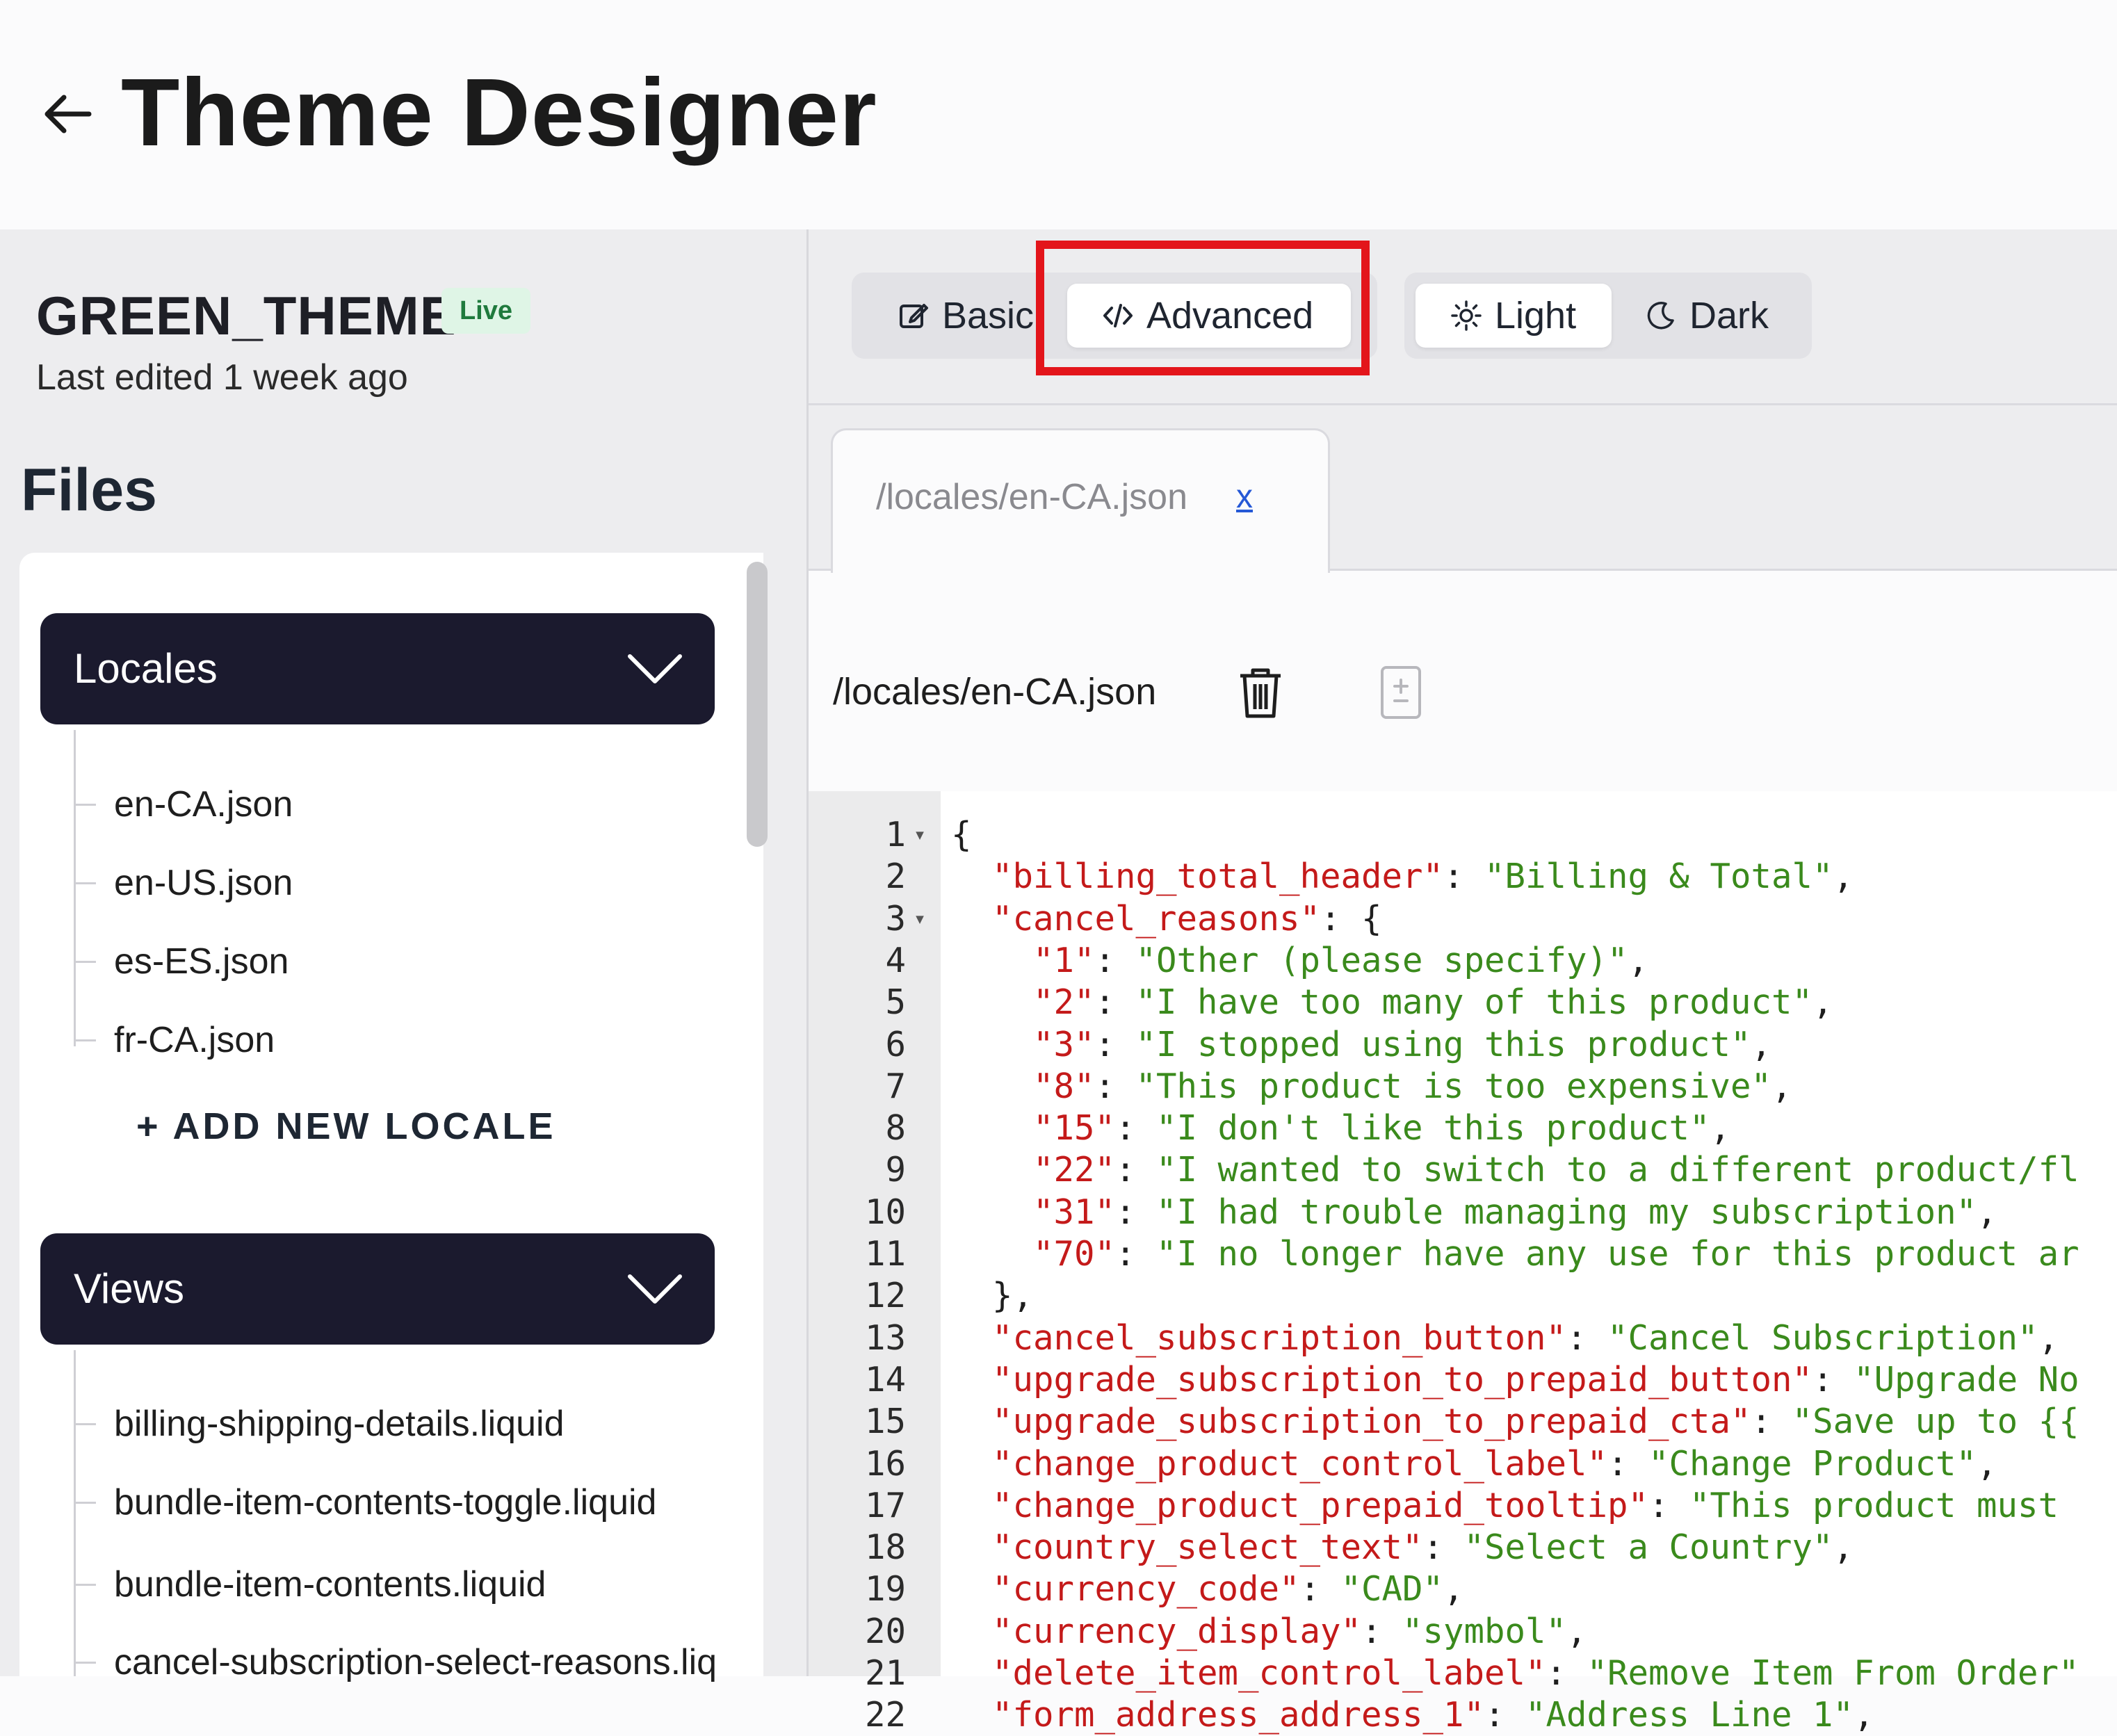  I want to click on highlight-box, so click(1203, 308).